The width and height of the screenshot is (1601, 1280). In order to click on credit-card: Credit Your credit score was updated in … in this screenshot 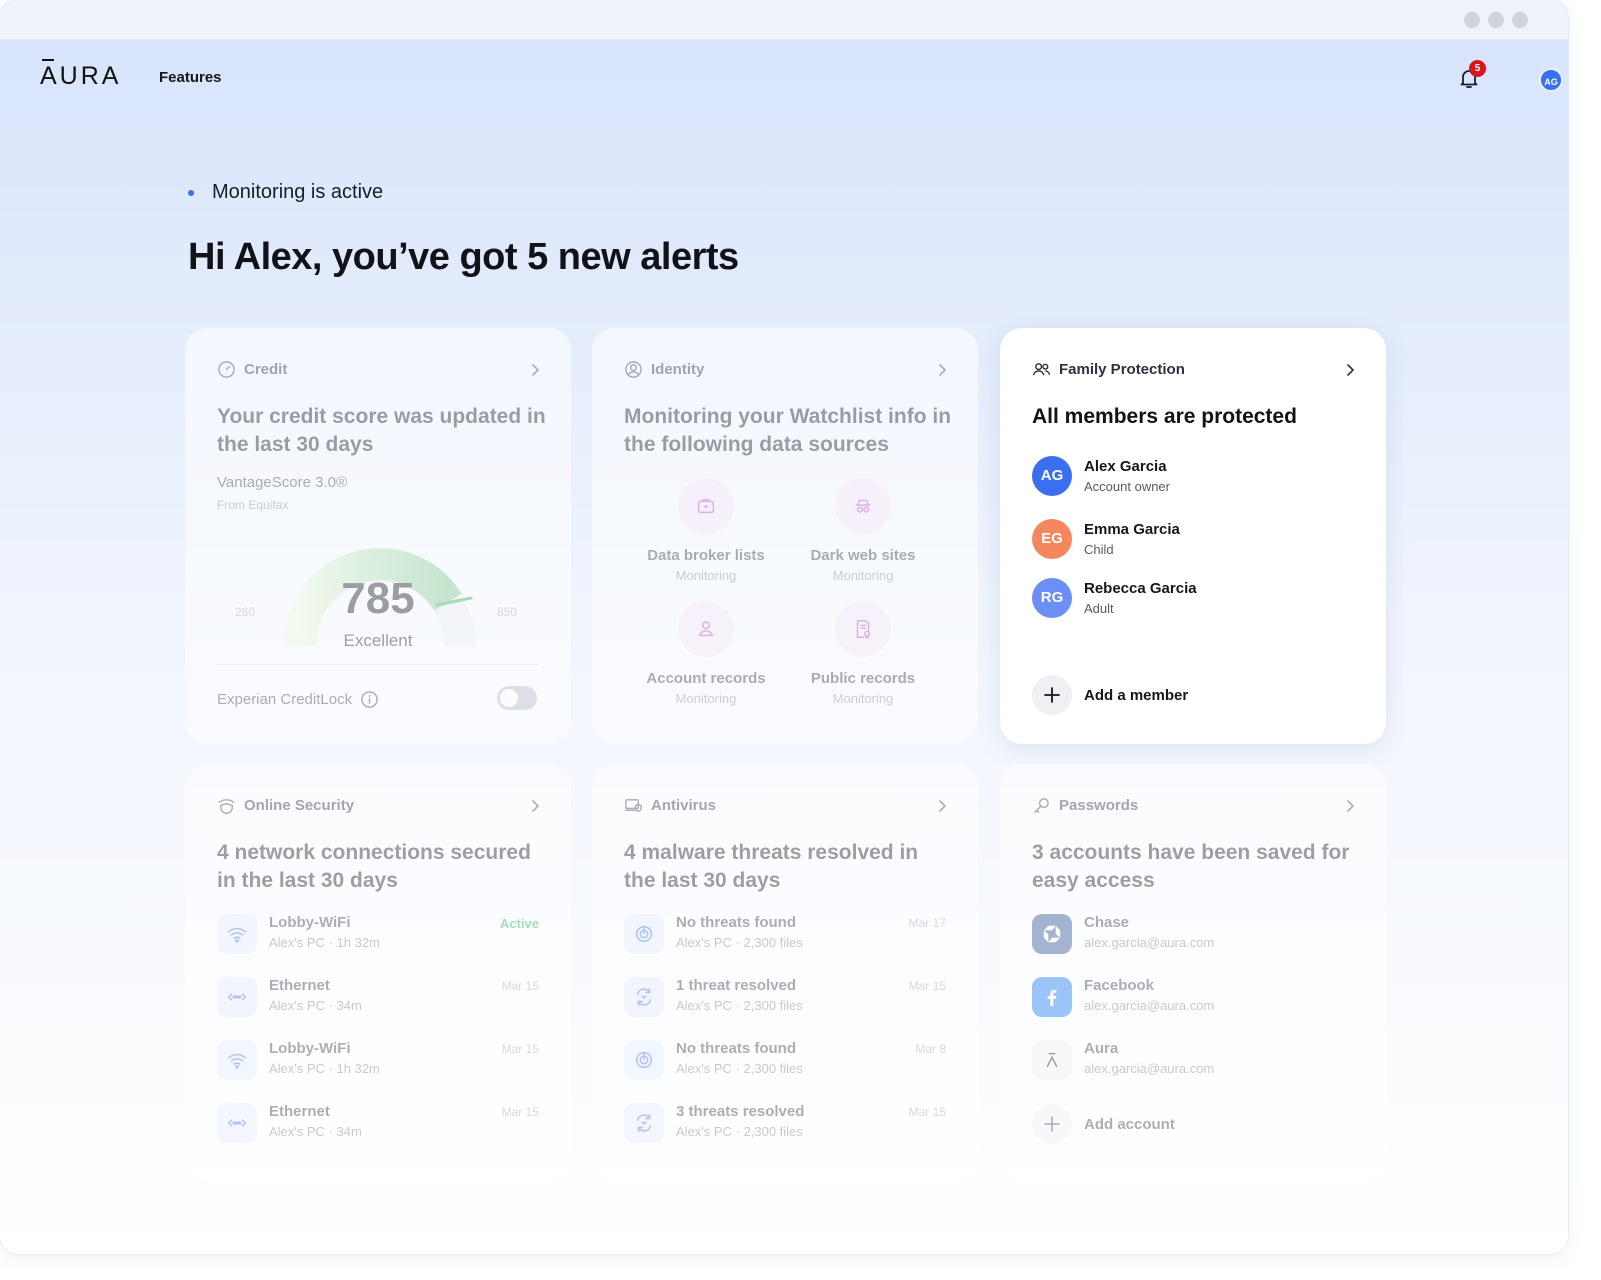, I will do `click(378, 536)`.